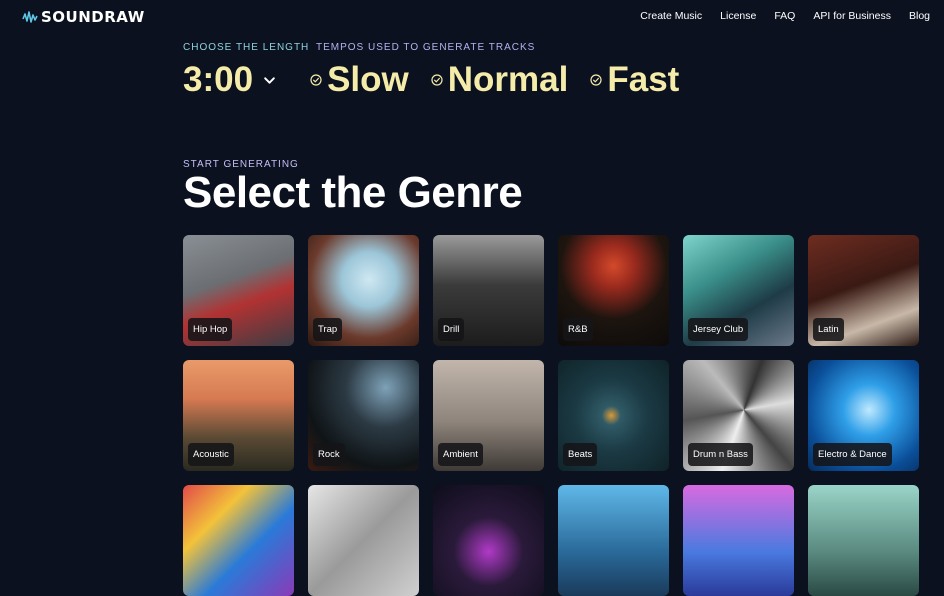 The width and height of the screenshot is (944, 596). What do you see at coordinates (852, 454) in the screenshot?
I see `genre-label: Electro & Dance` at bounding box center [852, 454].